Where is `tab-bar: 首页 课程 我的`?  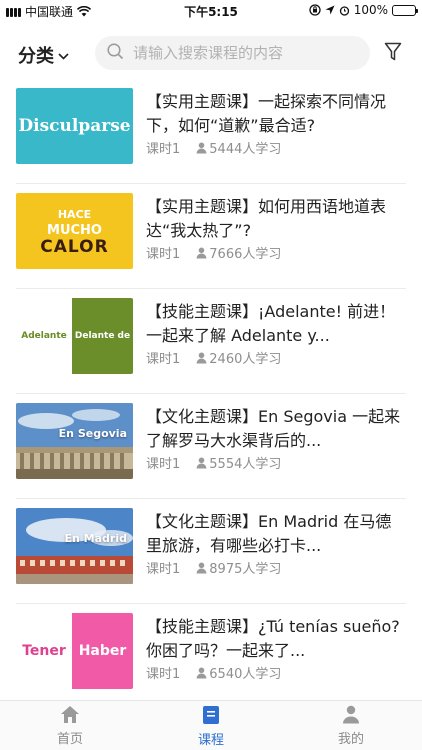
tab-bar: 首页 课程 我的 is located at coordinates (211, 725).